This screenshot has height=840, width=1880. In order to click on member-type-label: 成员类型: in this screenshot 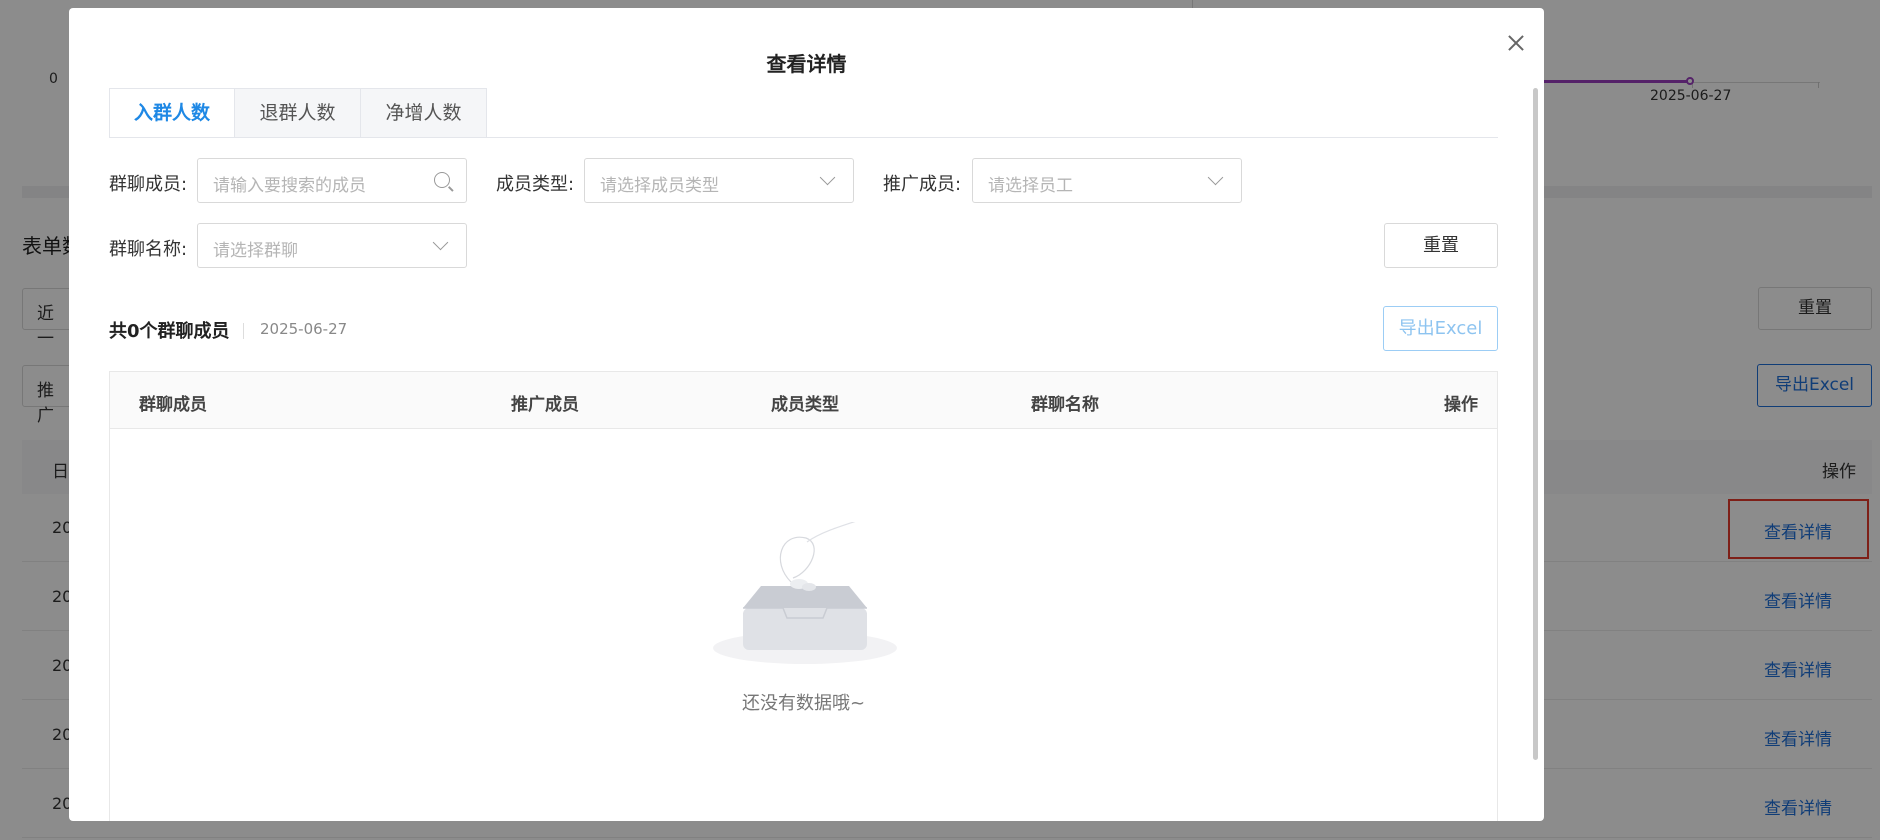, I will do `click(535, 184)`.